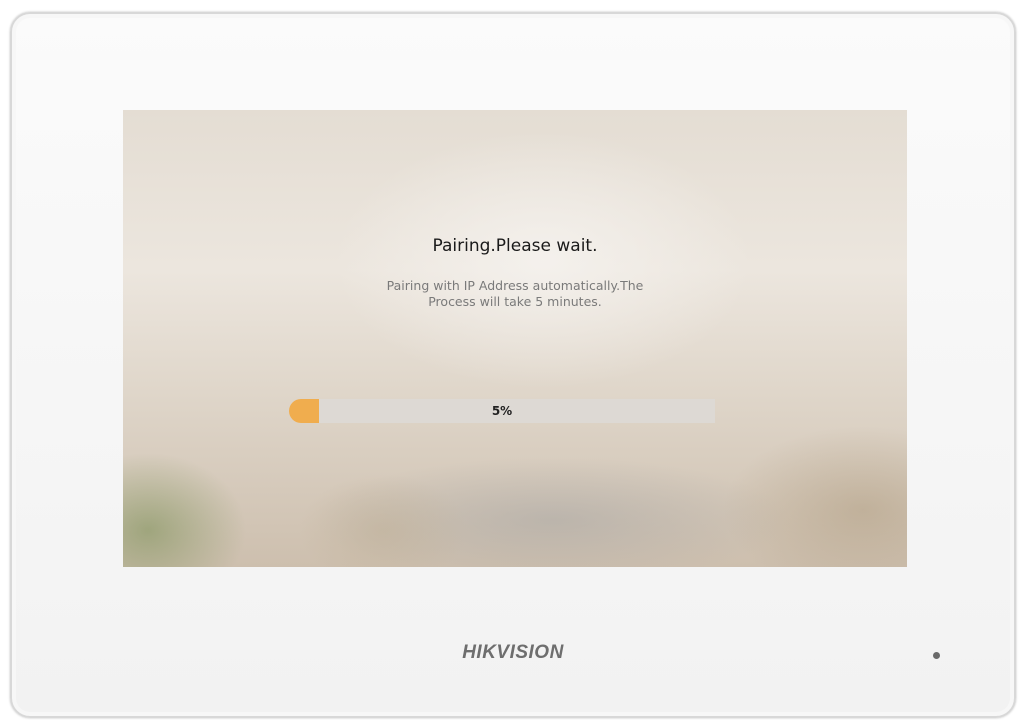  What do you see at coordinates (936, 655) in the screenshot?
I see `status-led-icon` at bounding box center [936, 655].